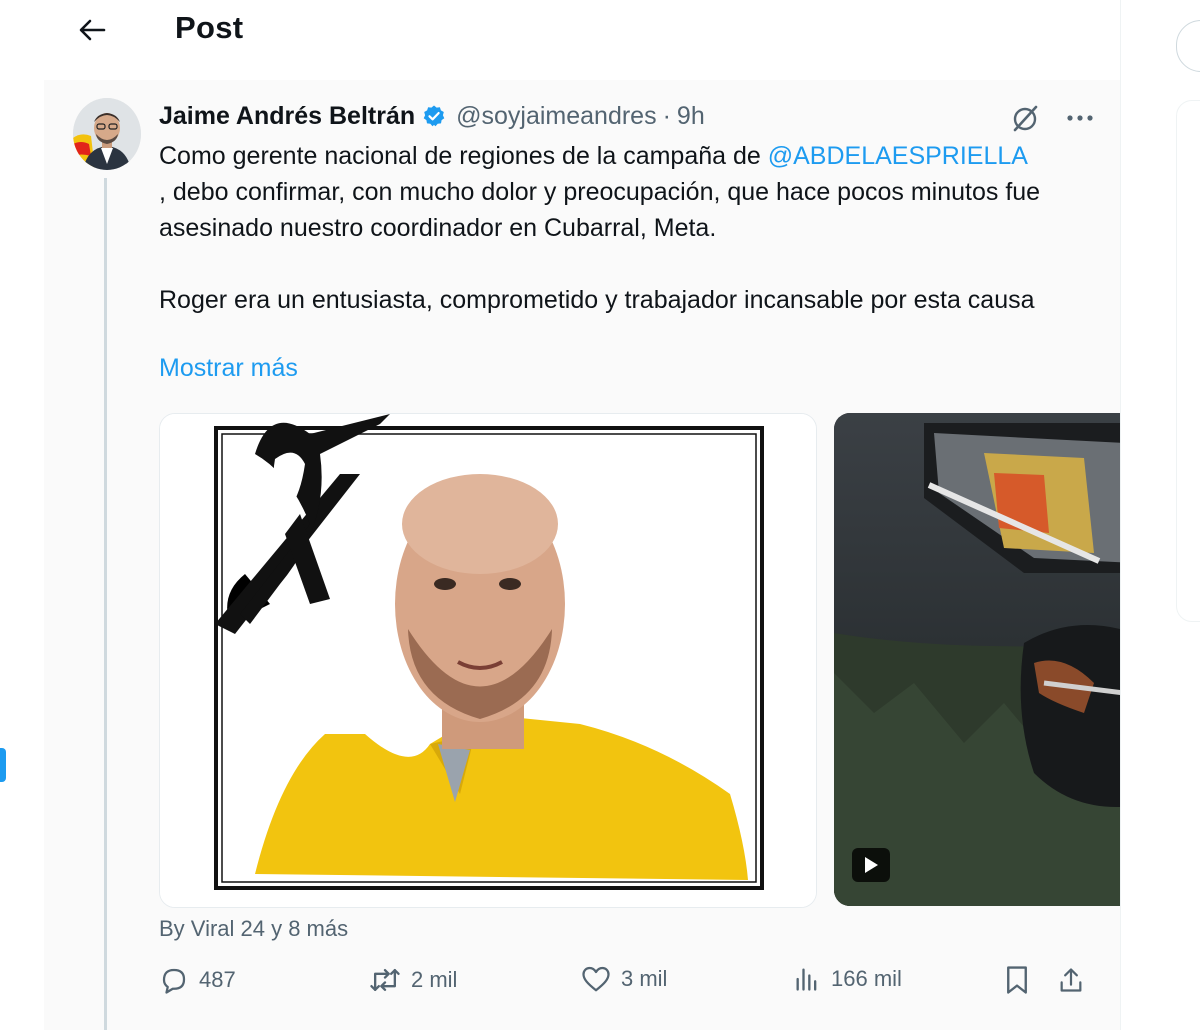 The height and width of the screenshot is (1030, 1200). I want to click on like-count: 3 mil, so click(644, 978).